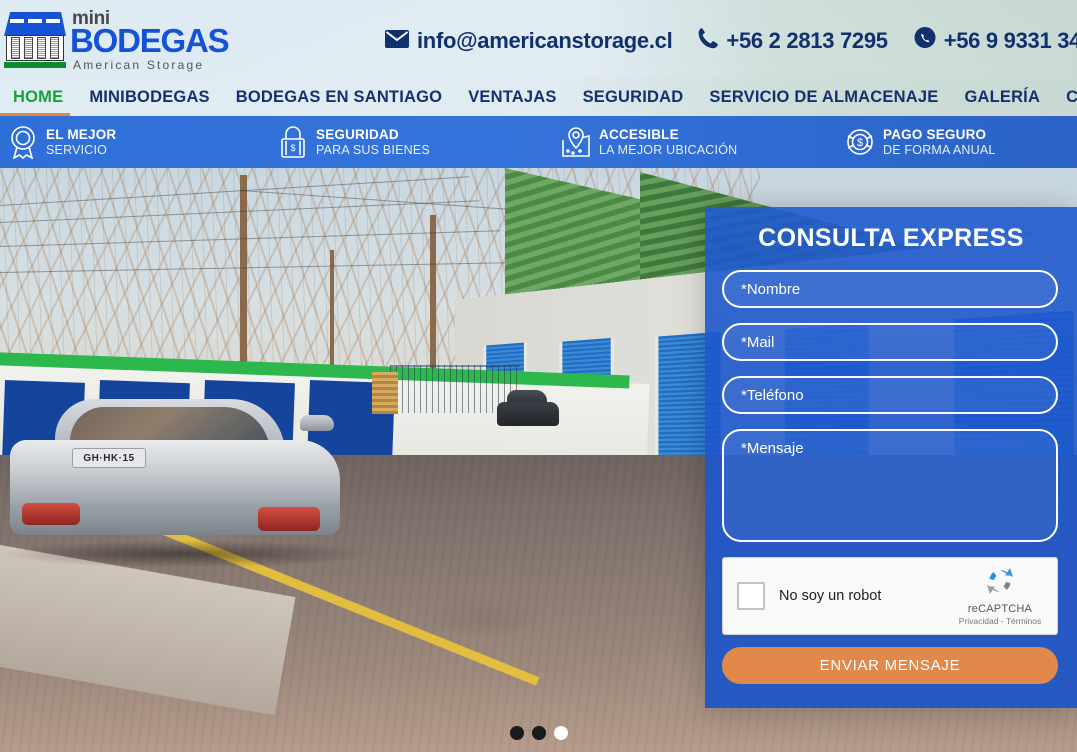  What do you see at coordinates (751, 596) in the screenshot?
I see `recaptcha-checkbox` at bounding box center [751, 596].